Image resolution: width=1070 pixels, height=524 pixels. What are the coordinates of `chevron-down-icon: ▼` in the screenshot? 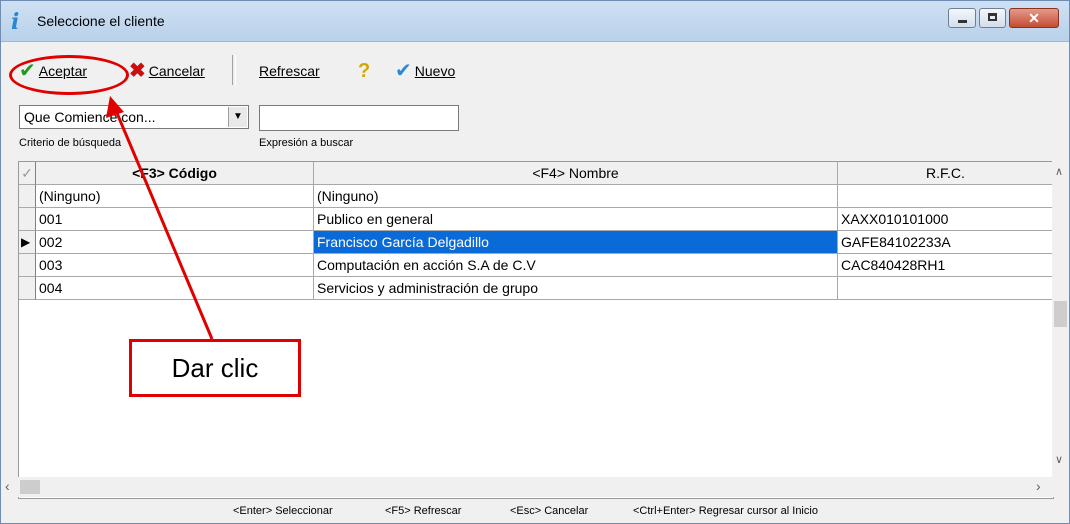 It's located at (237, 117).